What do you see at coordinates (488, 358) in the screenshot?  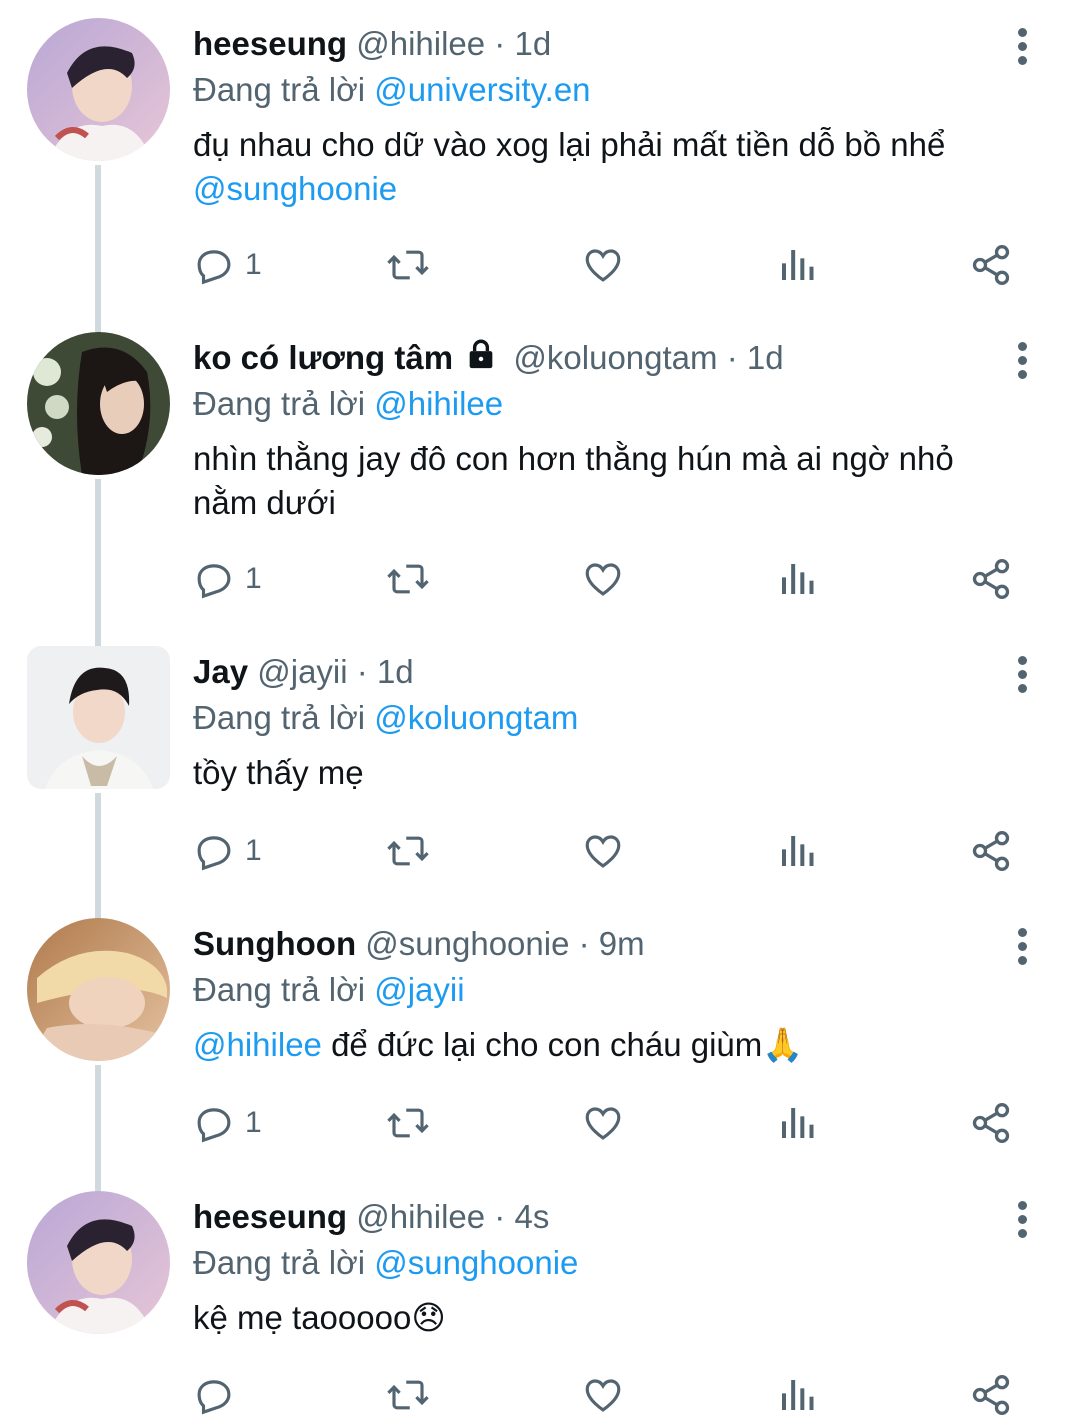 I see `tweet-header: ko có lương tâm @koluongtam · 1d` at bounding box center [488, 358].